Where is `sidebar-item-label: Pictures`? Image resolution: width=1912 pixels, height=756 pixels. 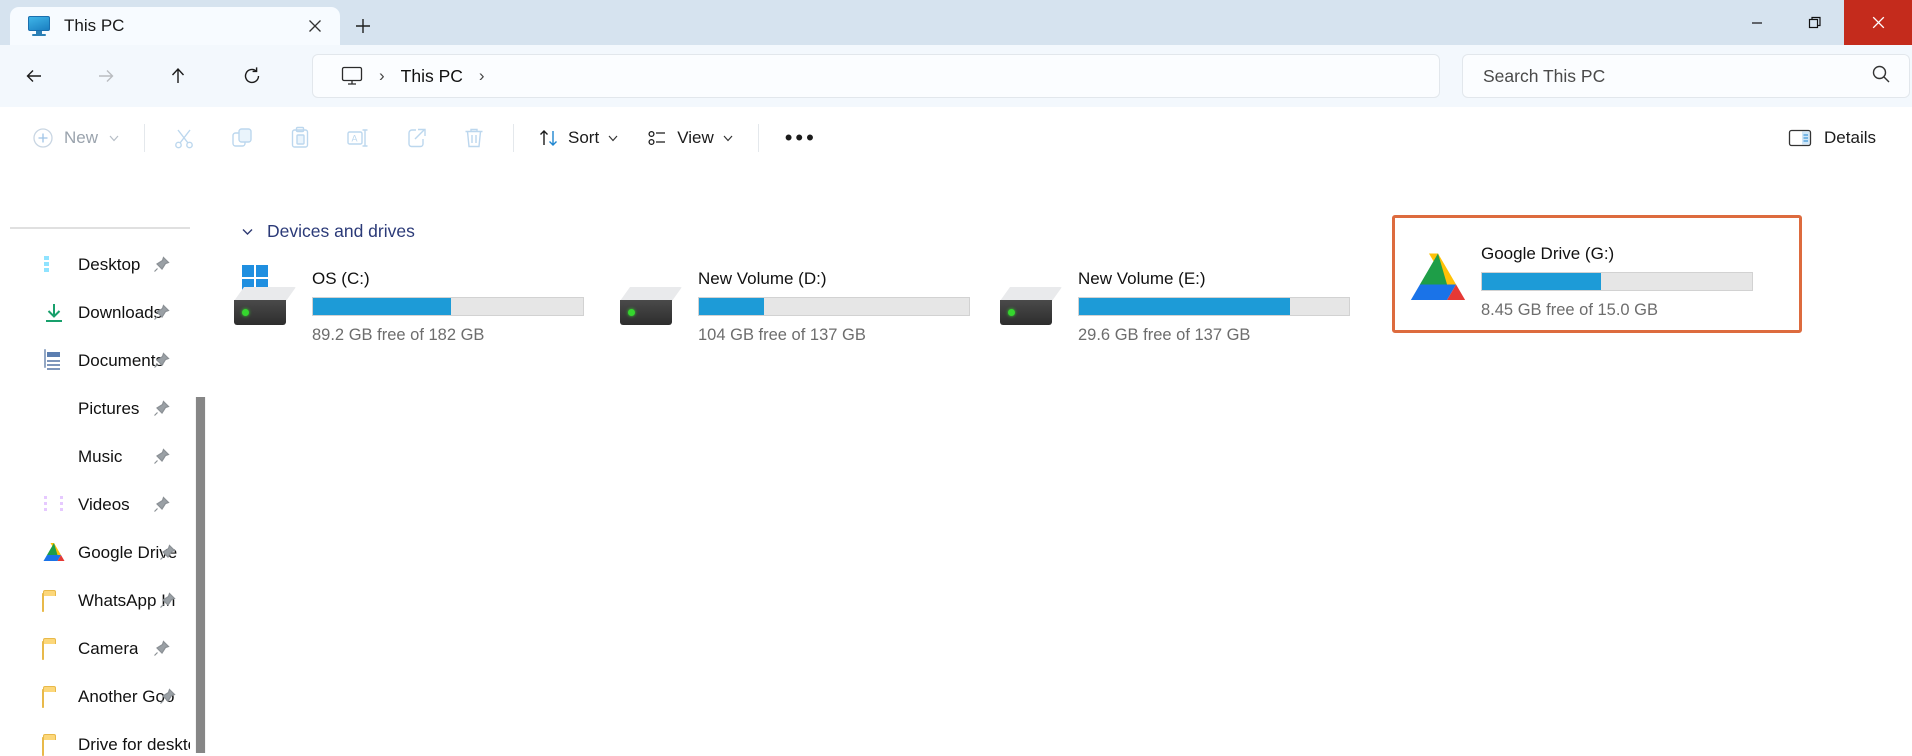
sidebar-item-label: Pictures is located at coordinates (109, 408).